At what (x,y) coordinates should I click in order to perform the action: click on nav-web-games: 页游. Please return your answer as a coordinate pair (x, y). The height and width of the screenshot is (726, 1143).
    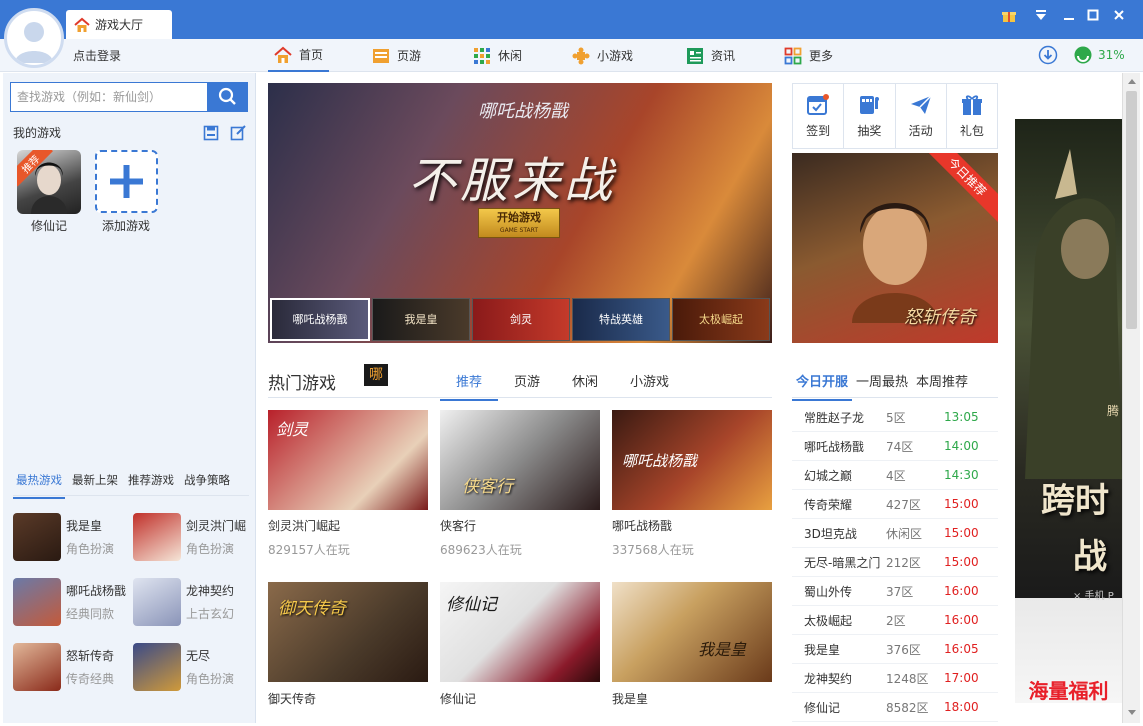
    Looking at the image, I should click on (396, 55).